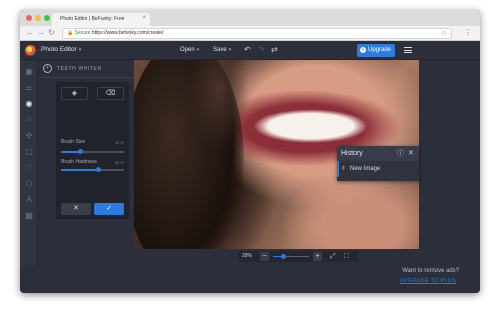 Image resolution: width=500 pixels, height=320 pixels. I want to click on checkmark-icon: ✓, so click(109, 208).